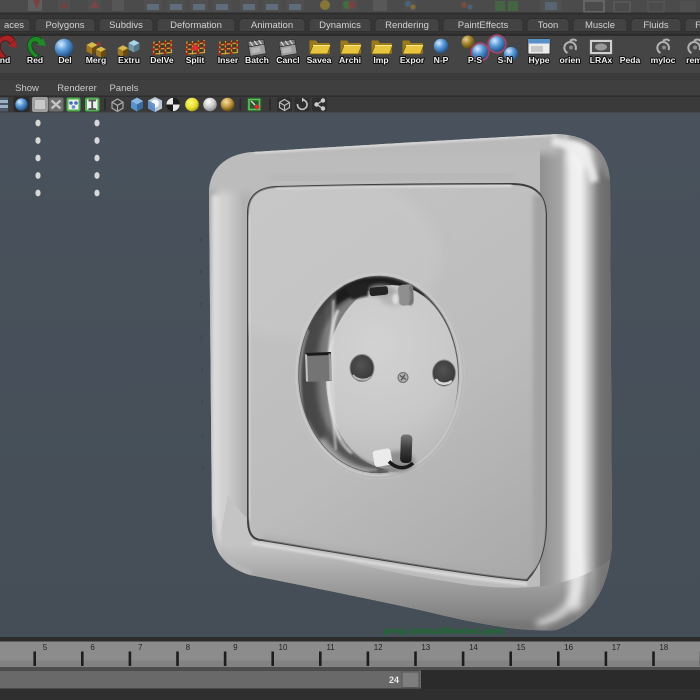  What do you see at coordinates (196, 25) in the screenshot?
I see `svg-text: Deformation` at bounding box center [196, 25].